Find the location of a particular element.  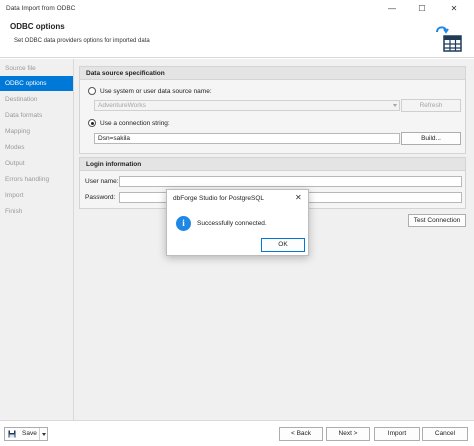

dsn-select-value: AdventureWorks is located at coordinates (122, 105).